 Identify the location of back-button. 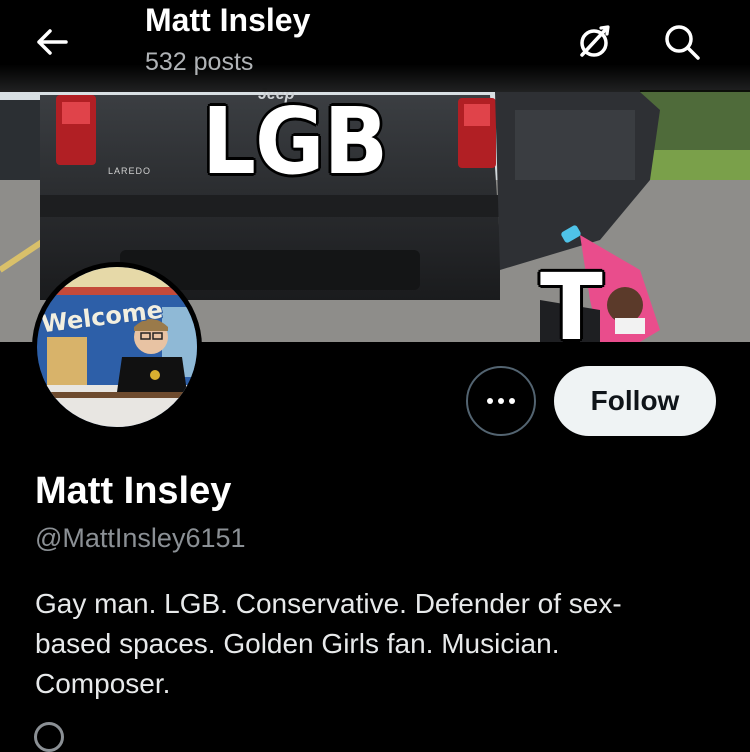
(52, 42).